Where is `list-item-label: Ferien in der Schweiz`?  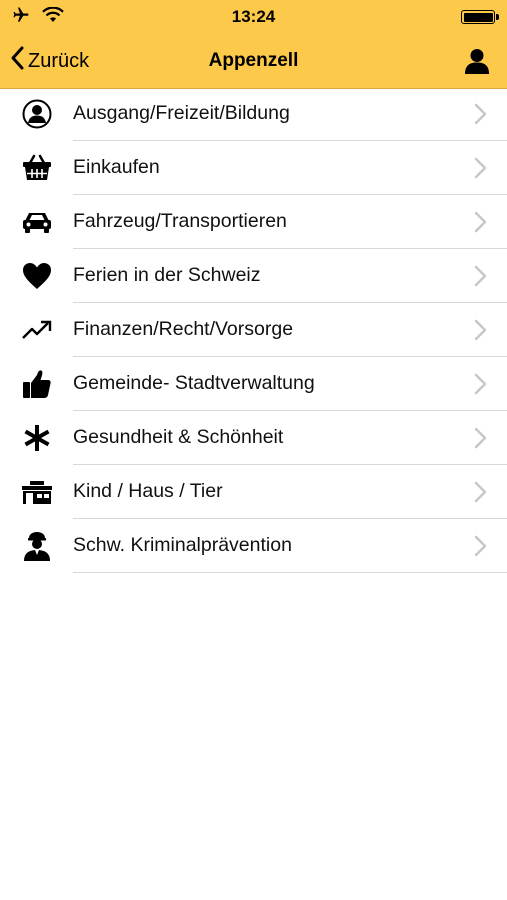 list-item-label: Ferien in der Schweiz is located at coordinates (167, 275).